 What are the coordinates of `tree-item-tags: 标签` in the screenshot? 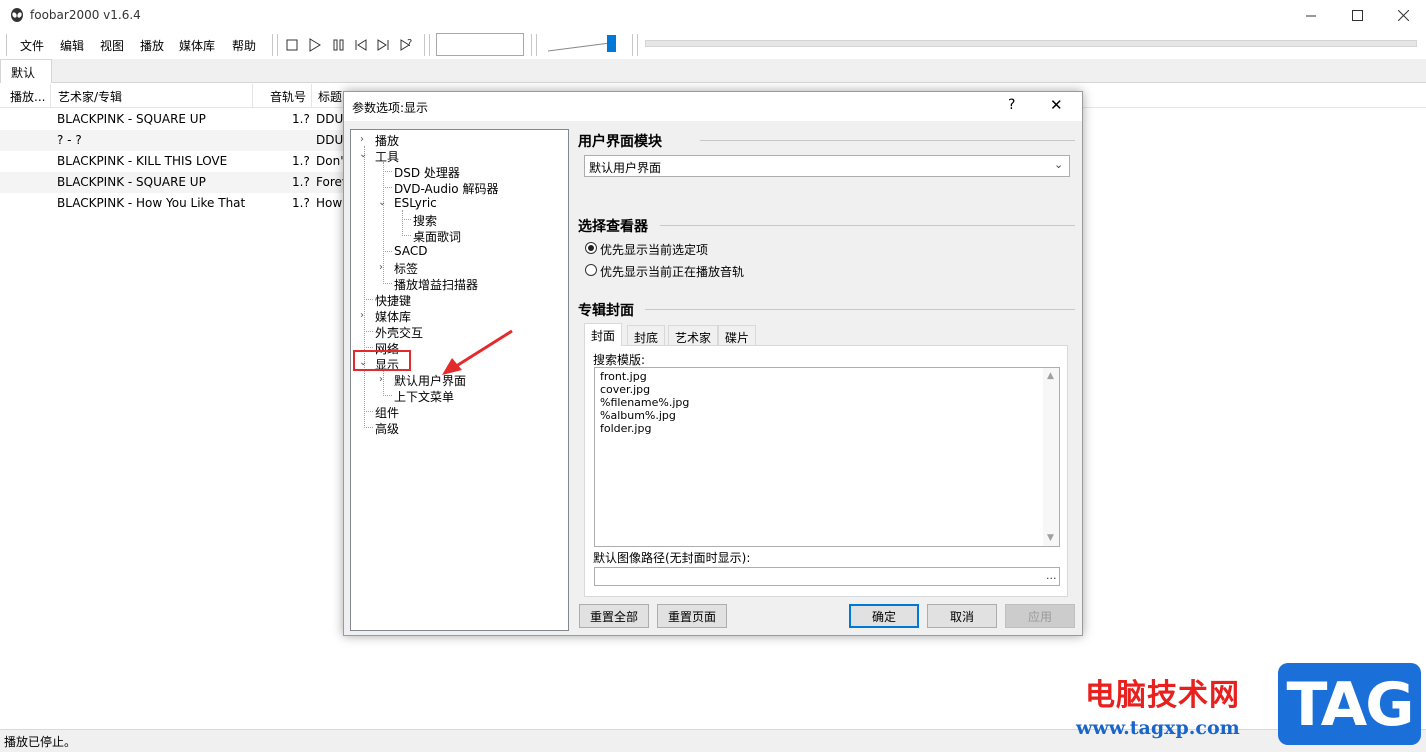 It's located at (406, 268).